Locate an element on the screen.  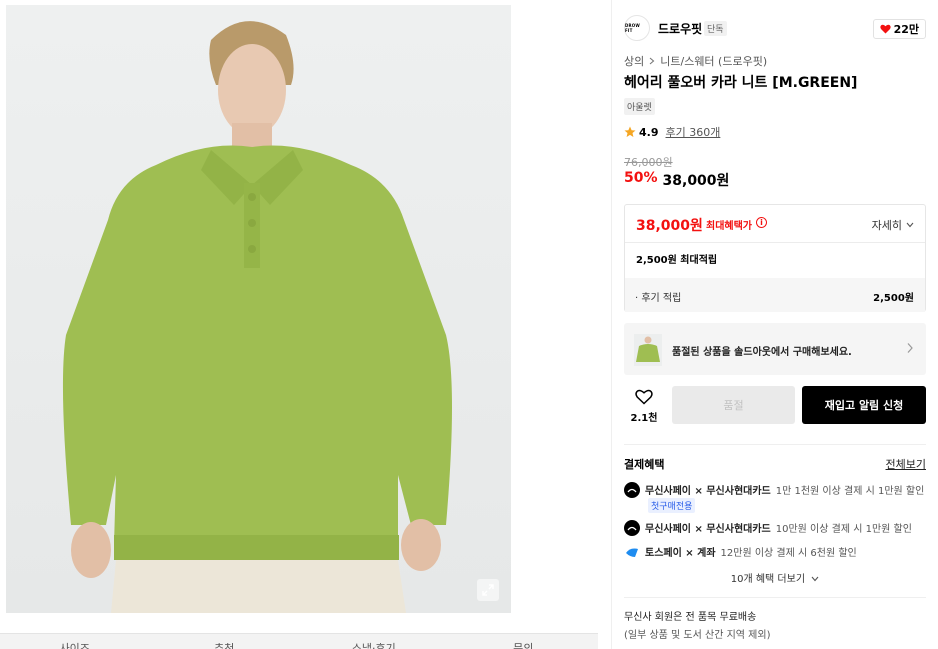
toss-pay-icon is located at coordinates (632, 552).